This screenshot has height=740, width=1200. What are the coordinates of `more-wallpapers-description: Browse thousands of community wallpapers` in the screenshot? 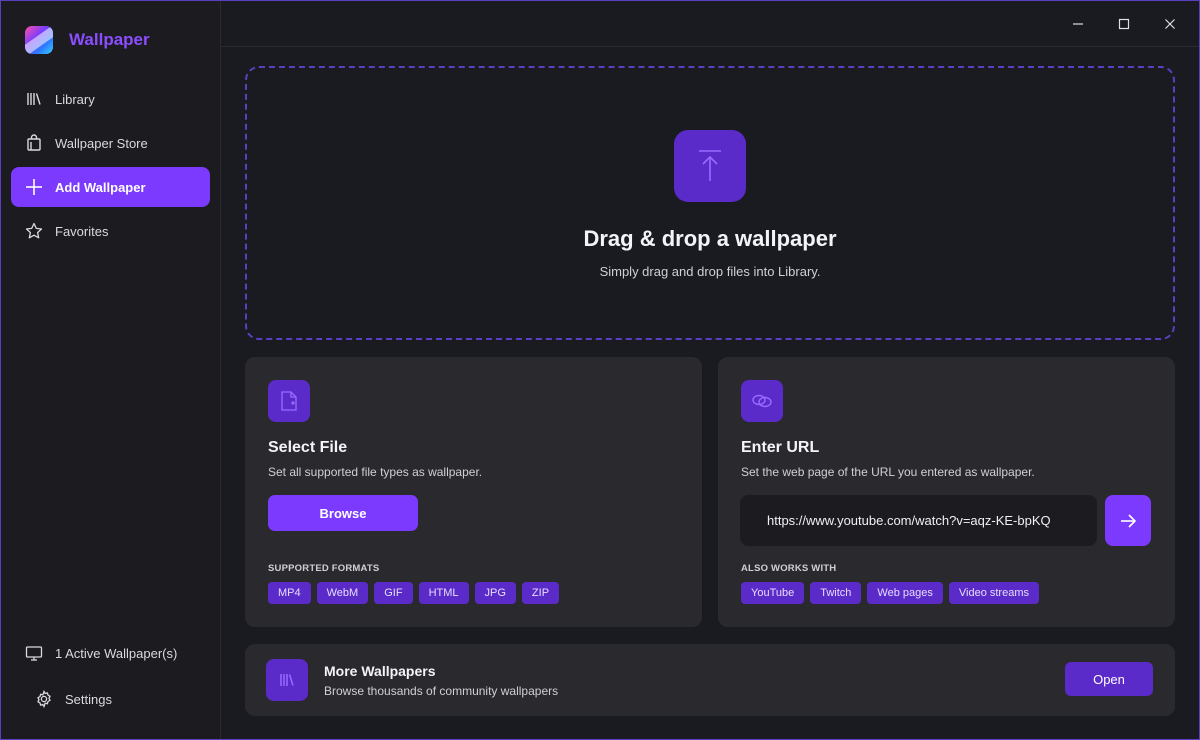 It's located at (441, 691).